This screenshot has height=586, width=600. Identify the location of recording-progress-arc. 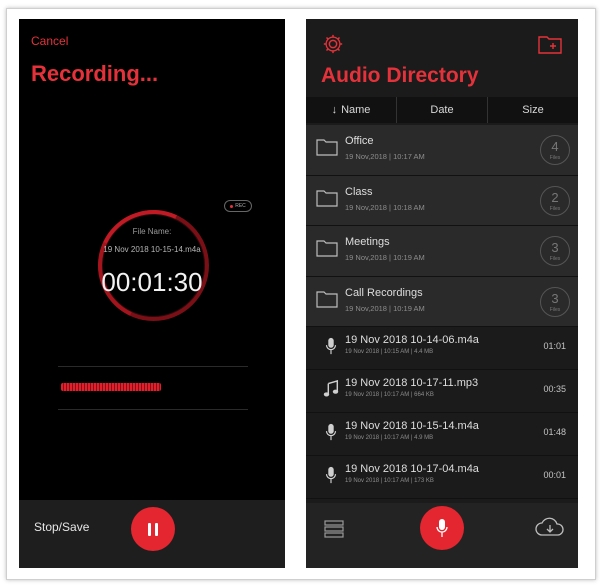
(153, 265).